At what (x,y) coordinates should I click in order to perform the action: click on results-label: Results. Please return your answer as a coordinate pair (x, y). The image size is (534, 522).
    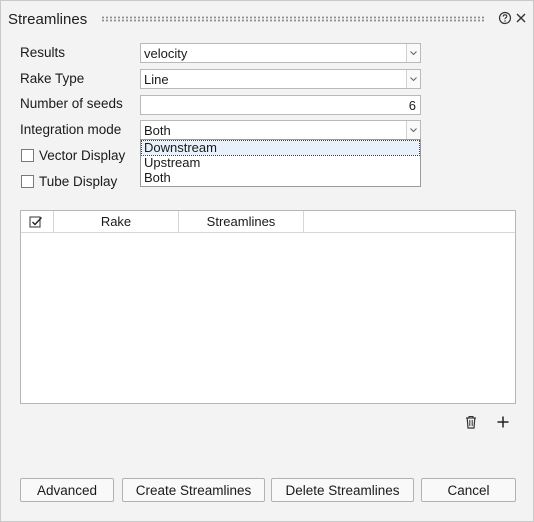
    Looking at the image, I should click on (43, 52).